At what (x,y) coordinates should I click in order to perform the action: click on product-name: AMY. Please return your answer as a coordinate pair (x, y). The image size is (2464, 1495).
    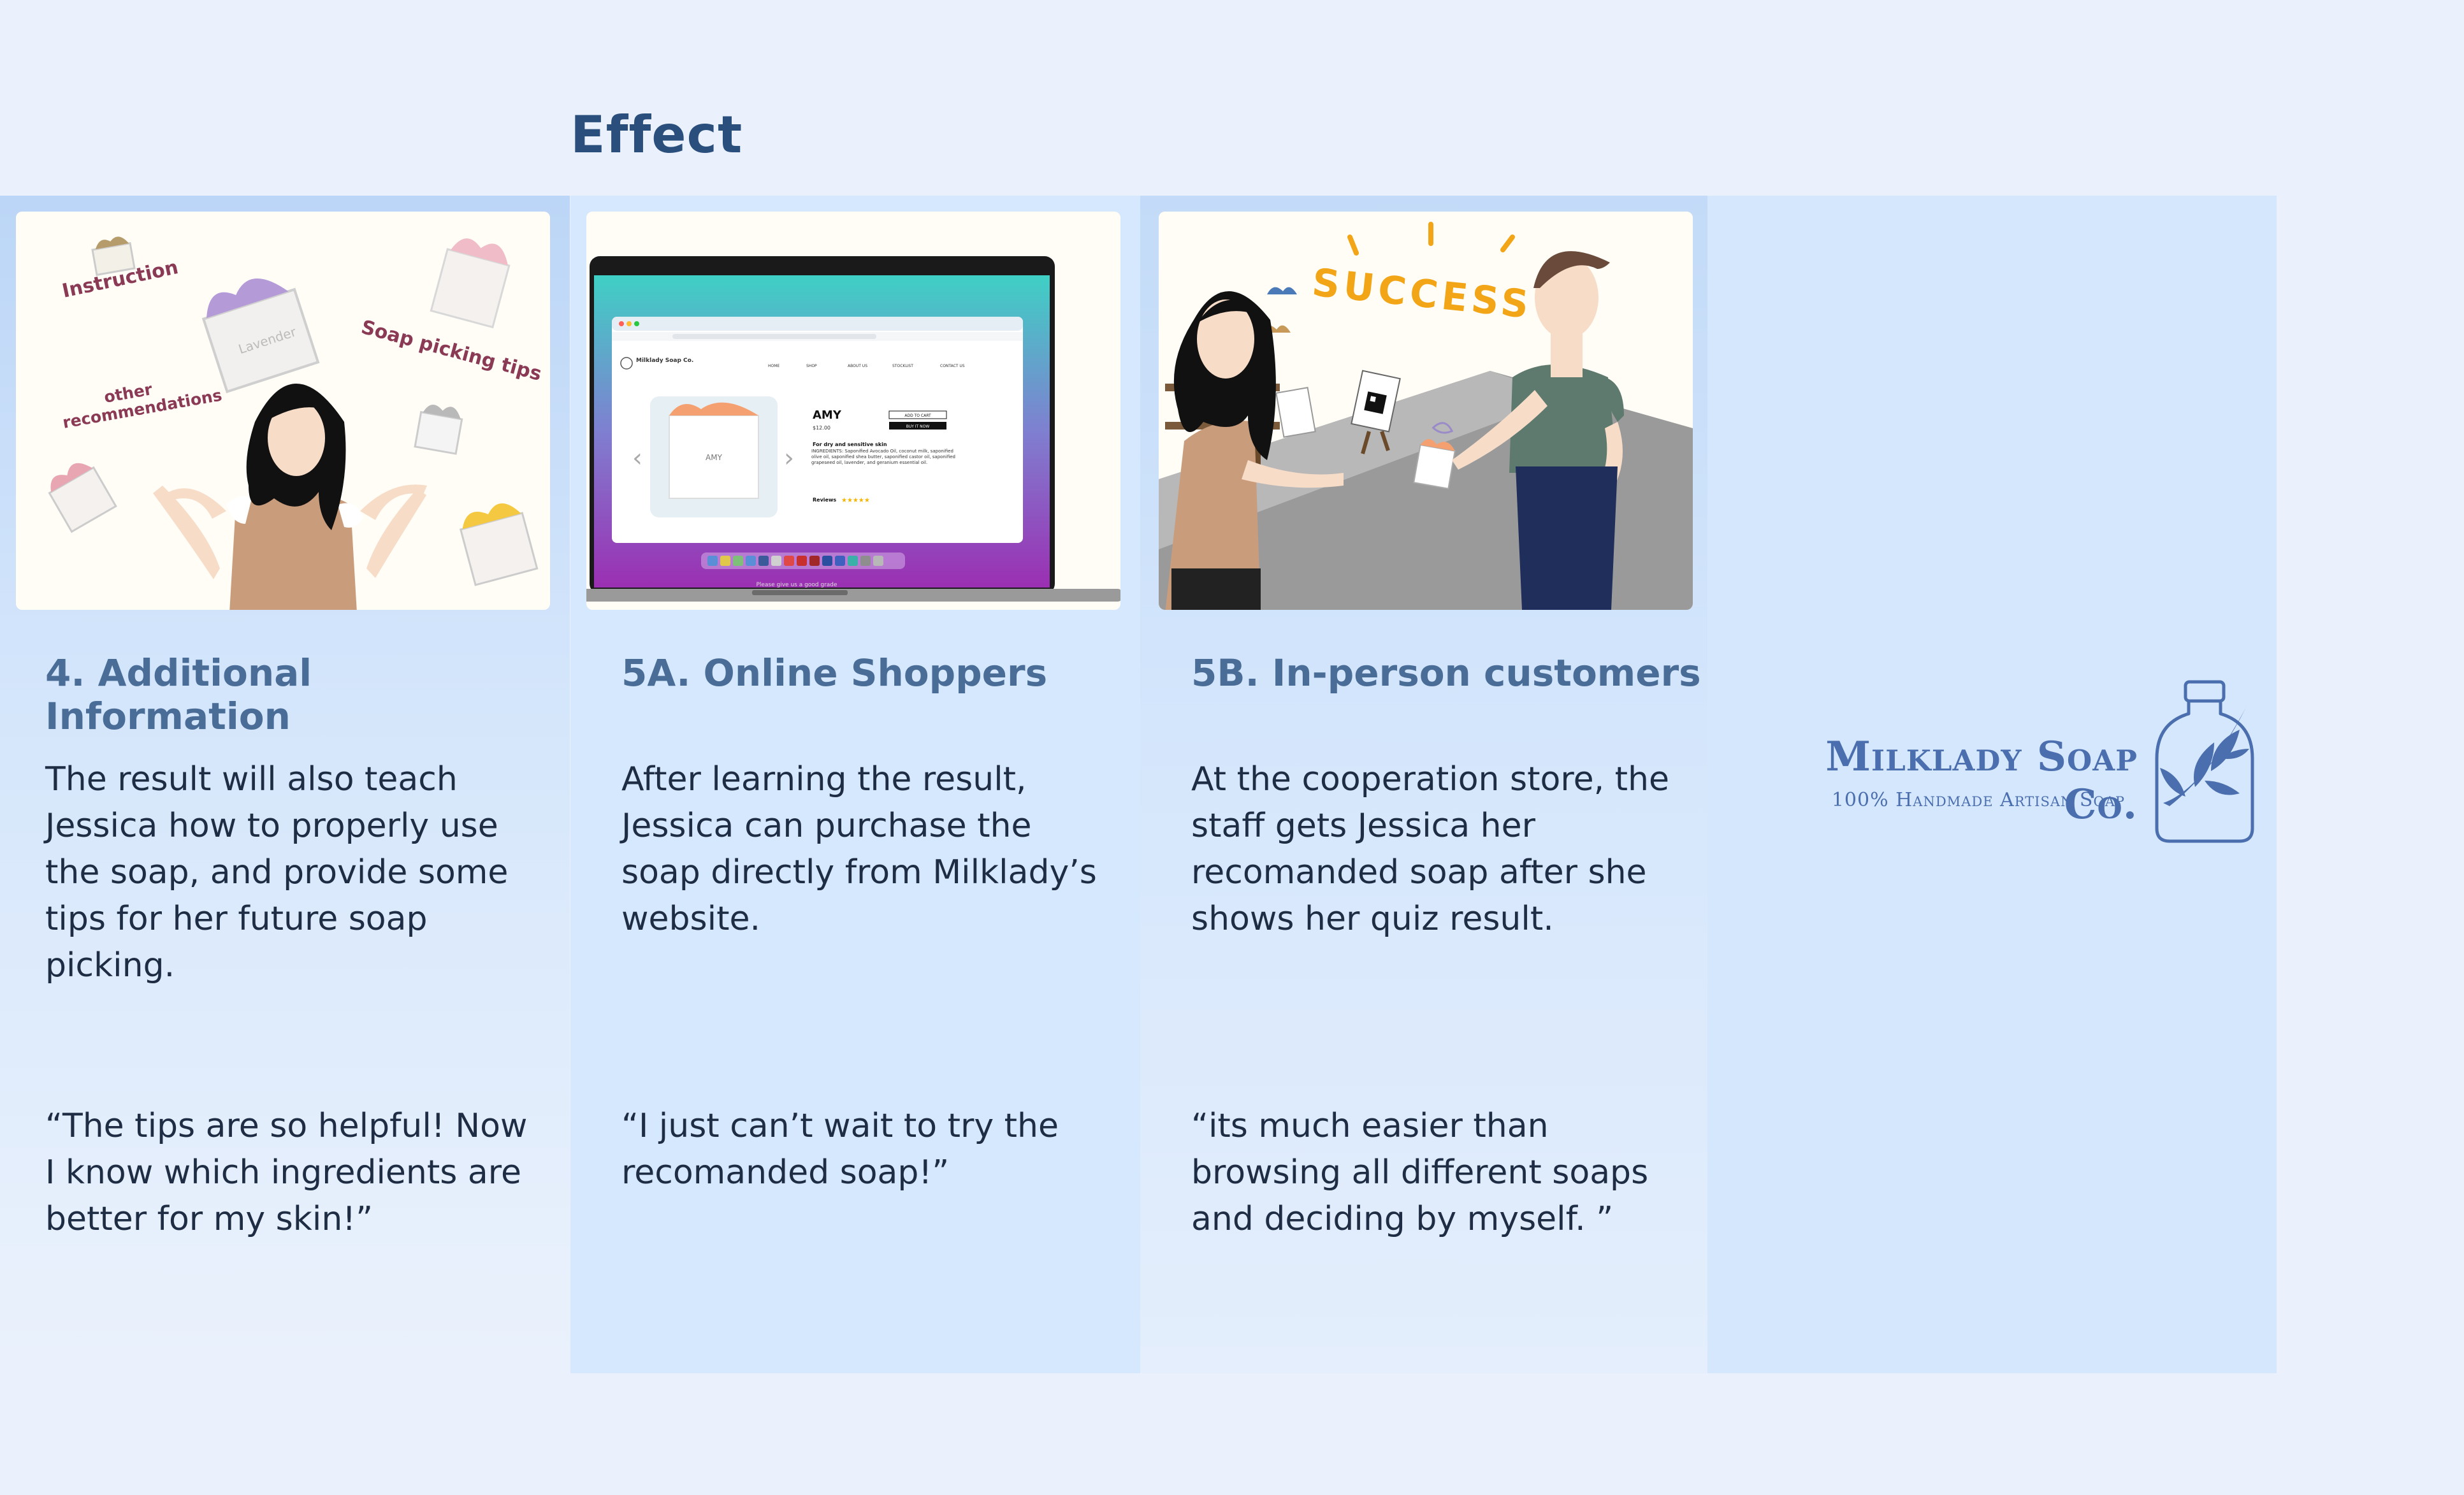
    Looking at the image, I should click on (828, 415).